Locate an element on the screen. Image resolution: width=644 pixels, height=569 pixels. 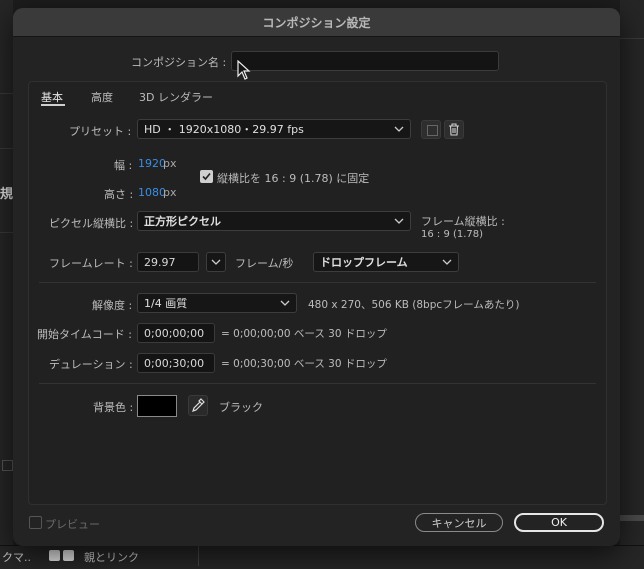
mouse-cursor-icon is located at coordinates (244, 70).